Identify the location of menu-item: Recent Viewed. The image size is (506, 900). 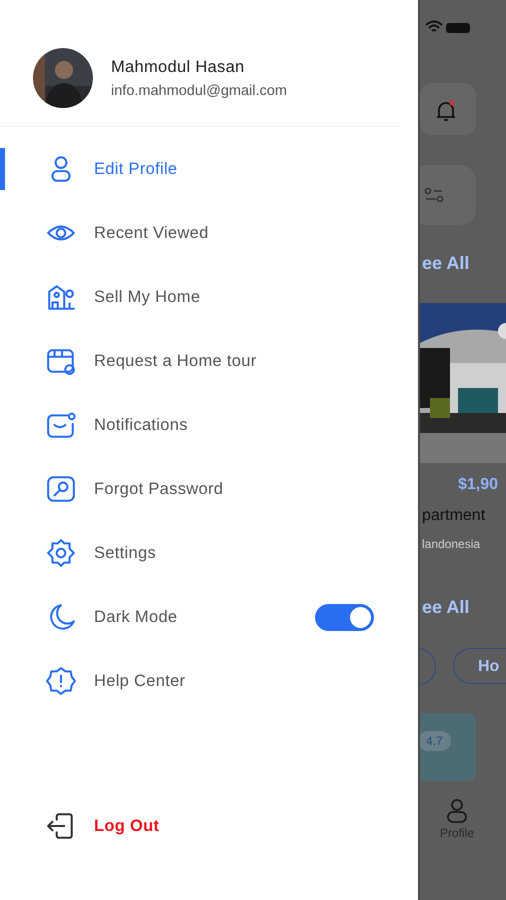
(212, 233).